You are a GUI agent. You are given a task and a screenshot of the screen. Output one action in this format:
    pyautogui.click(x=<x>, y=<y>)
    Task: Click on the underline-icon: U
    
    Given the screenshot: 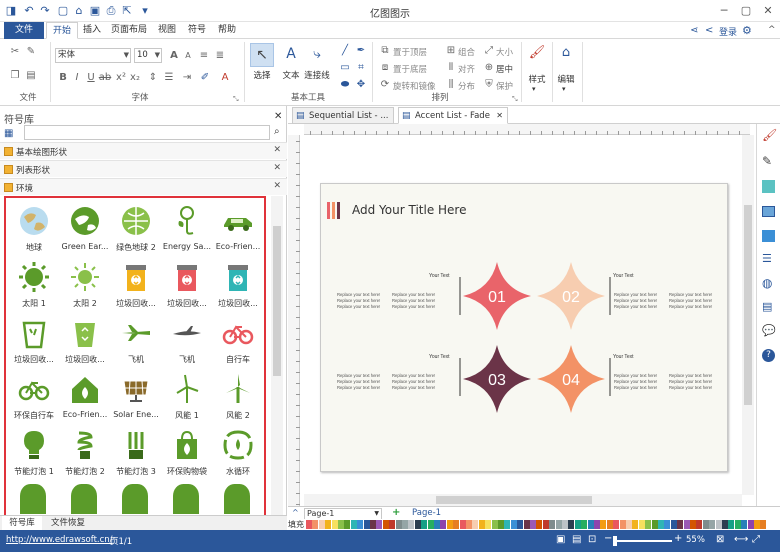 What is the action you would take?
    pyautogui.click(x=91, y=78)
    